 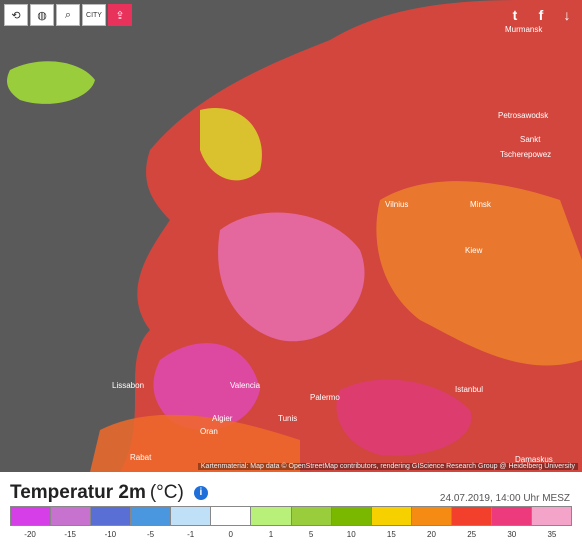 I want to click on city-label: Rabat, so click(x=141, y=457).